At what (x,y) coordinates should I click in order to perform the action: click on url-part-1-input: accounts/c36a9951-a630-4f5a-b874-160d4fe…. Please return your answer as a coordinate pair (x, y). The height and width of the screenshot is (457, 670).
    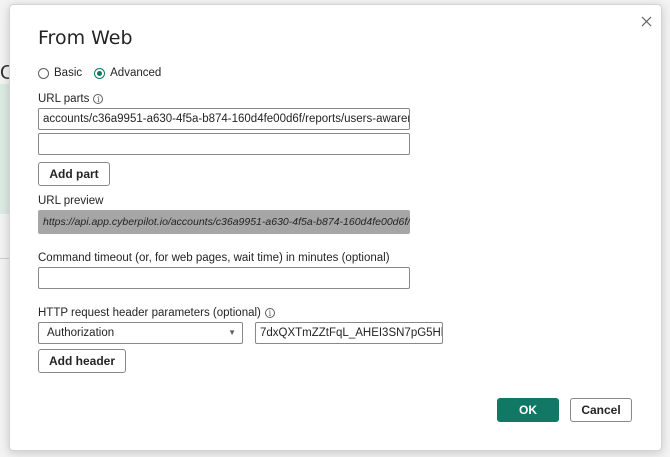
    Looking at the image, I should click on (224, 119).